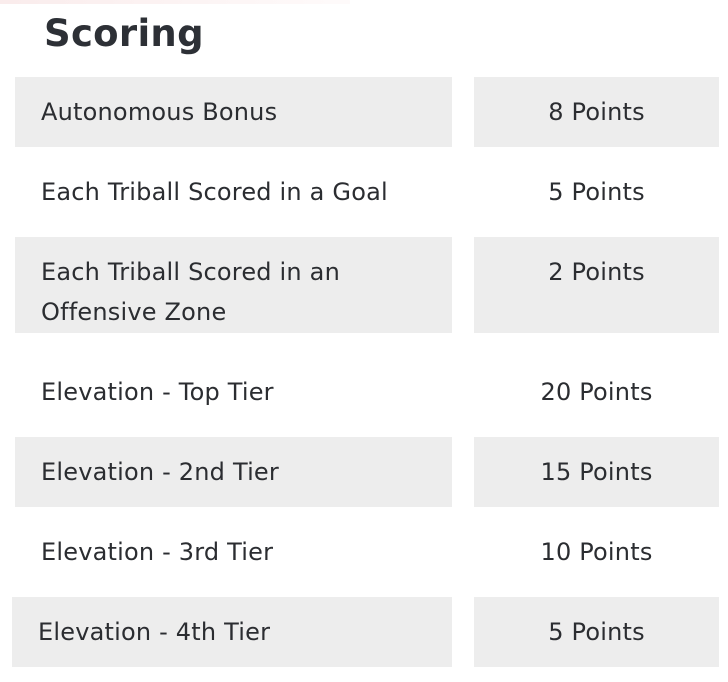 Image resolution: width=728 pixels, height=682 pixels. I want to click on table-row-elevation-3rd-tier: Elevation - 3rd Tier 10 Points, so click(364, 552).